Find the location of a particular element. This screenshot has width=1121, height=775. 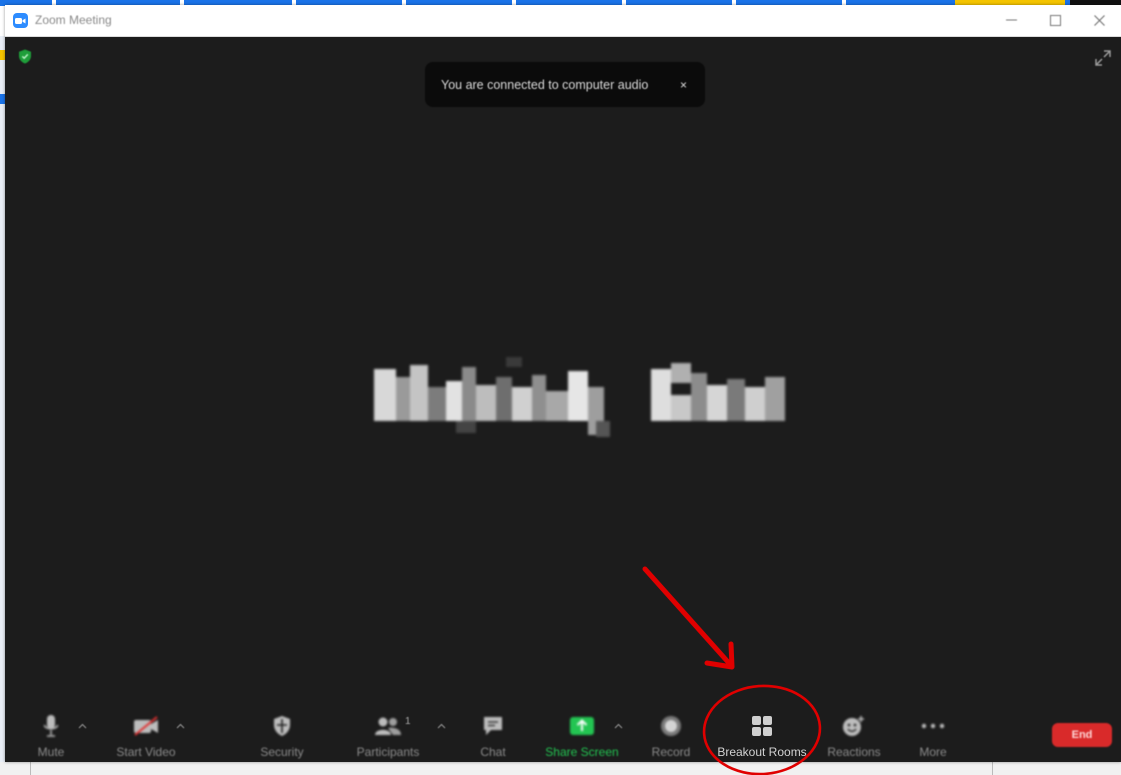

maximize-icon is located at coordinates (1055, 20).